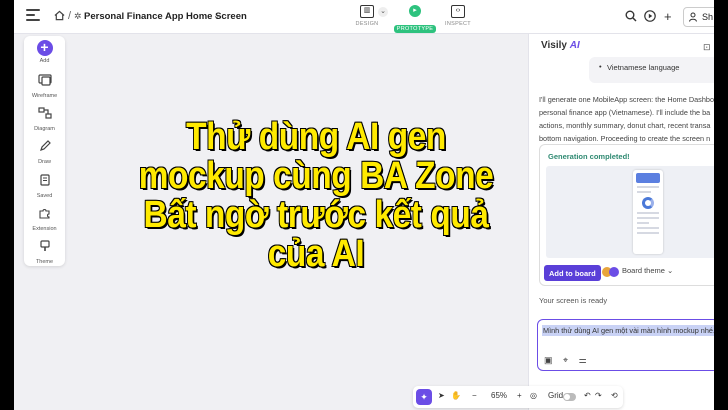  Describe the element at coordinates (316, 254) in the screenshot. I see `caption-line: của AI` at that location.